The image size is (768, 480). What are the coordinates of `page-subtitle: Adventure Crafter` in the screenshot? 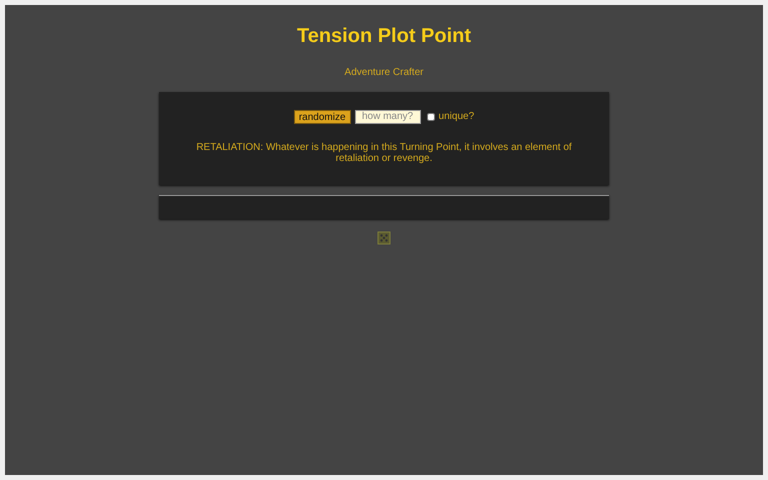 It's located at (384, 73).